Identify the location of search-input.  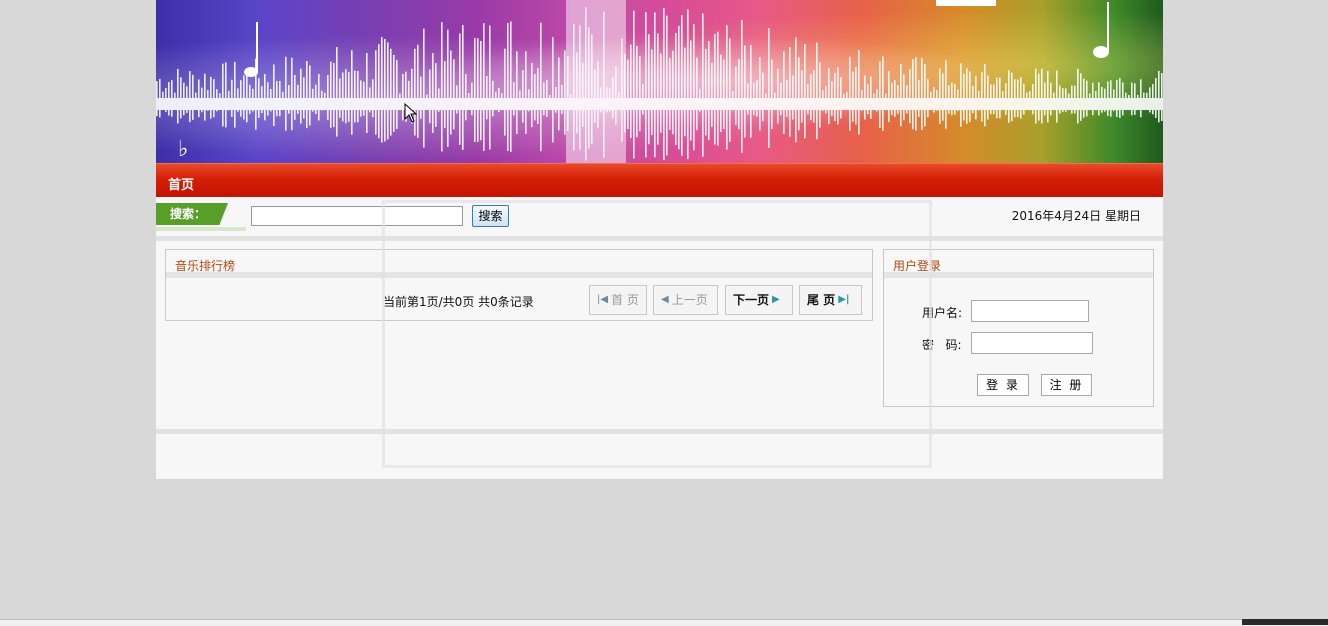
(357, 216).